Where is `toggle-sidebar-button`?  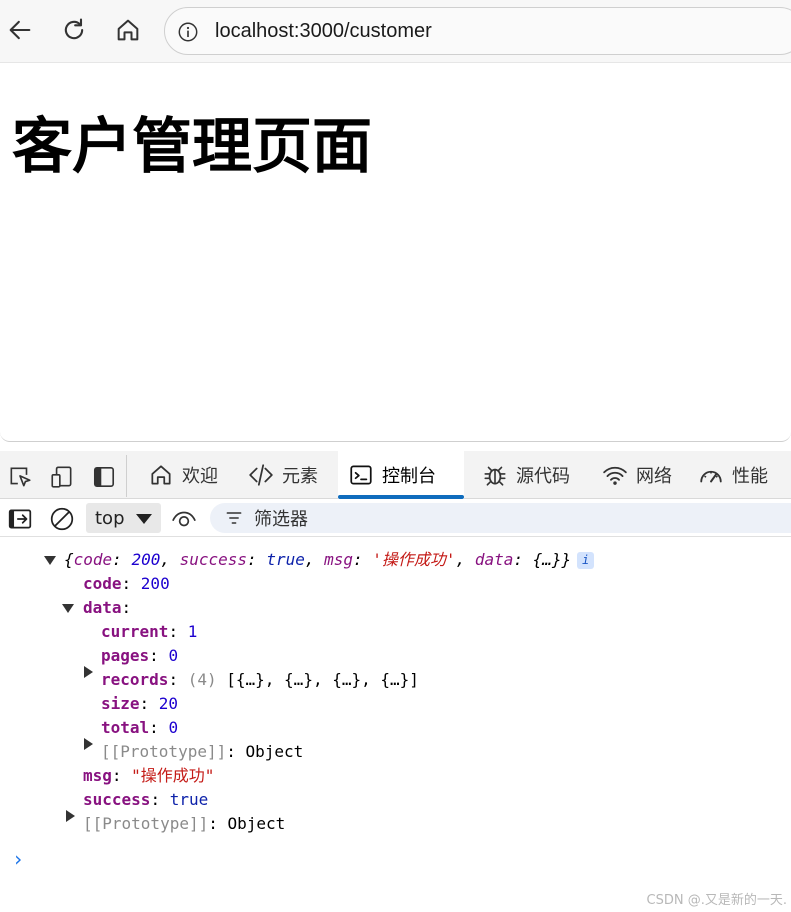 toggle-sidebar-button is located at coordinates (104, 477).